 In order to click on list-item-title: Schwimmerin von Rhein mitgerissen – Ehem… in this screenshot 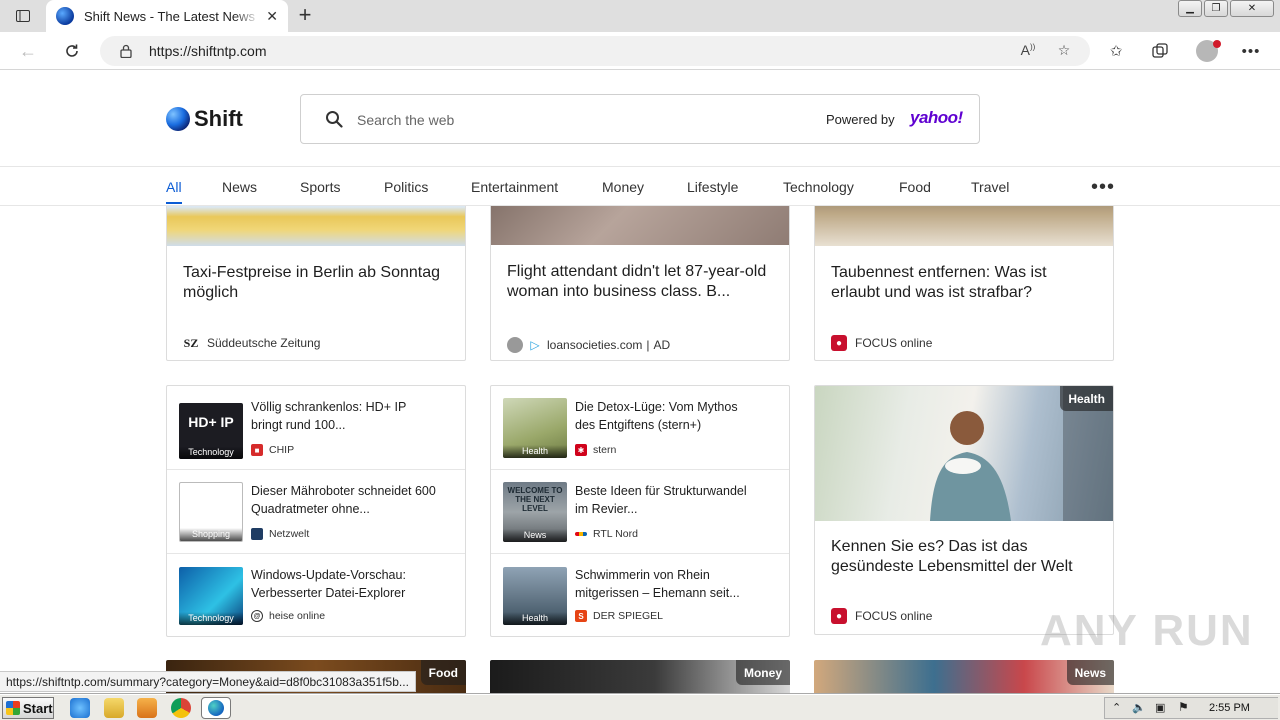, I will do `click(668, 584)`.